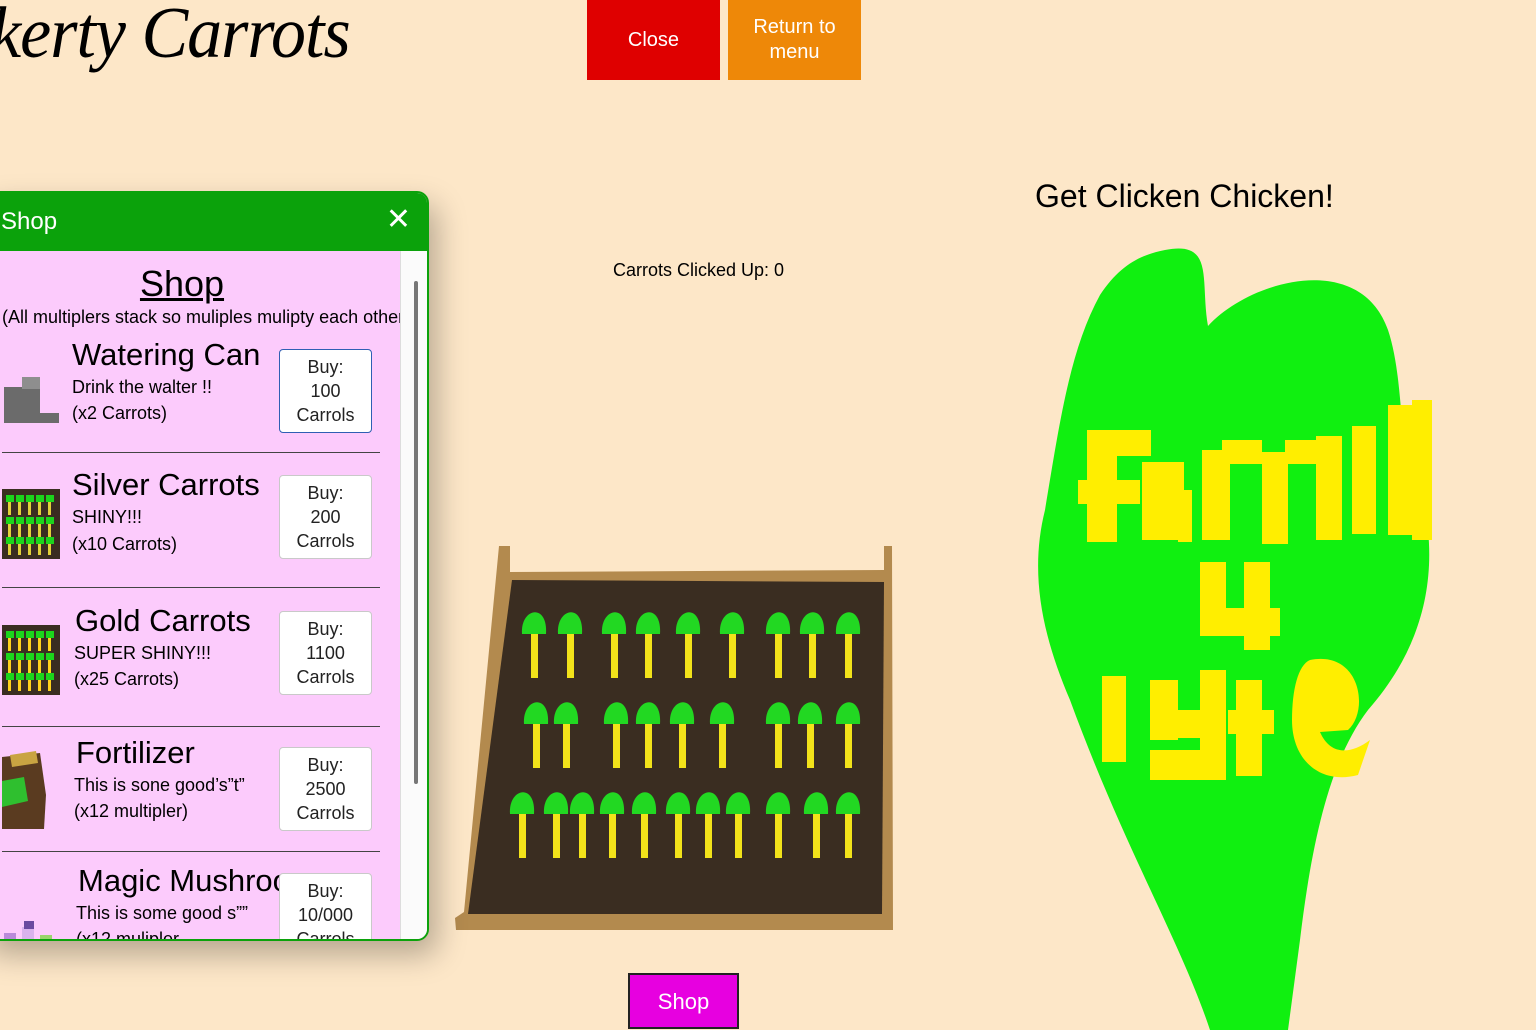  Describe the element at coordinates (120, 413) in the screenshot. I see `item-multiplier: (x2 Carrots)` at that location.